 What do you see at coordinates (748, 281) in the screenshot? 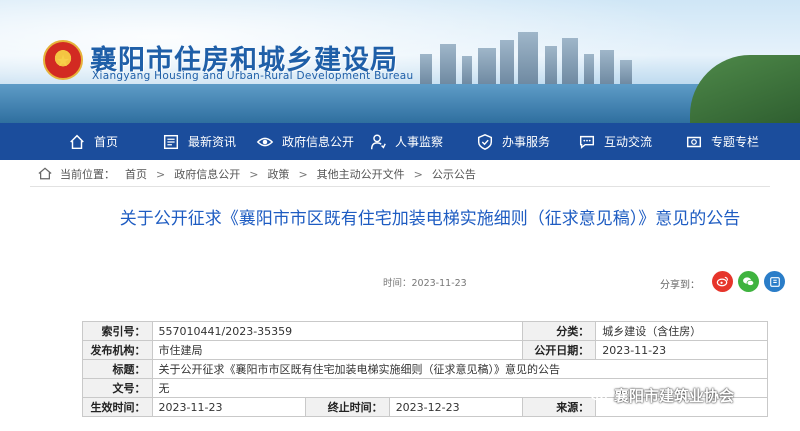
I see `wechat-share-icon` at bounding box center [748, 281].